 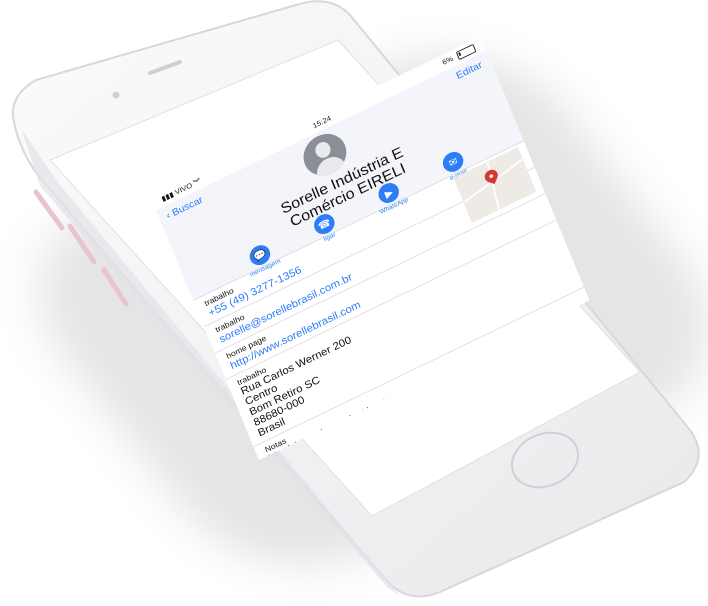 What do you see at coordinates (469, 71) in the screenshot?
I see `edit-button: Editar` at bounding box center [469, 71].